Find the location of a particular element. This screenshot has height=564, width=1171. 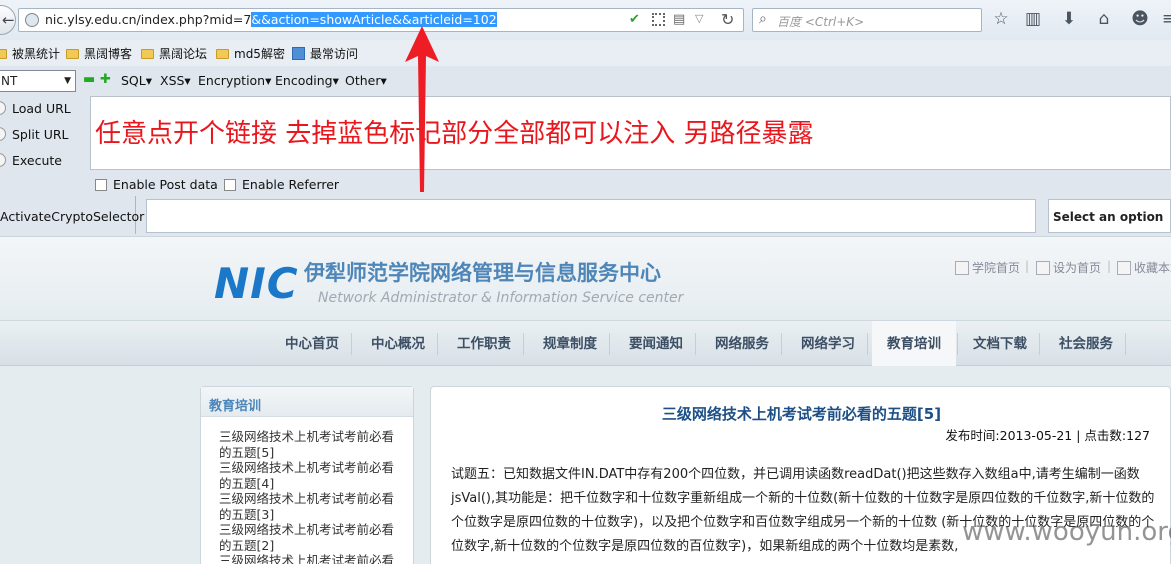

load-url-icon is located at coordinates (3, 108).